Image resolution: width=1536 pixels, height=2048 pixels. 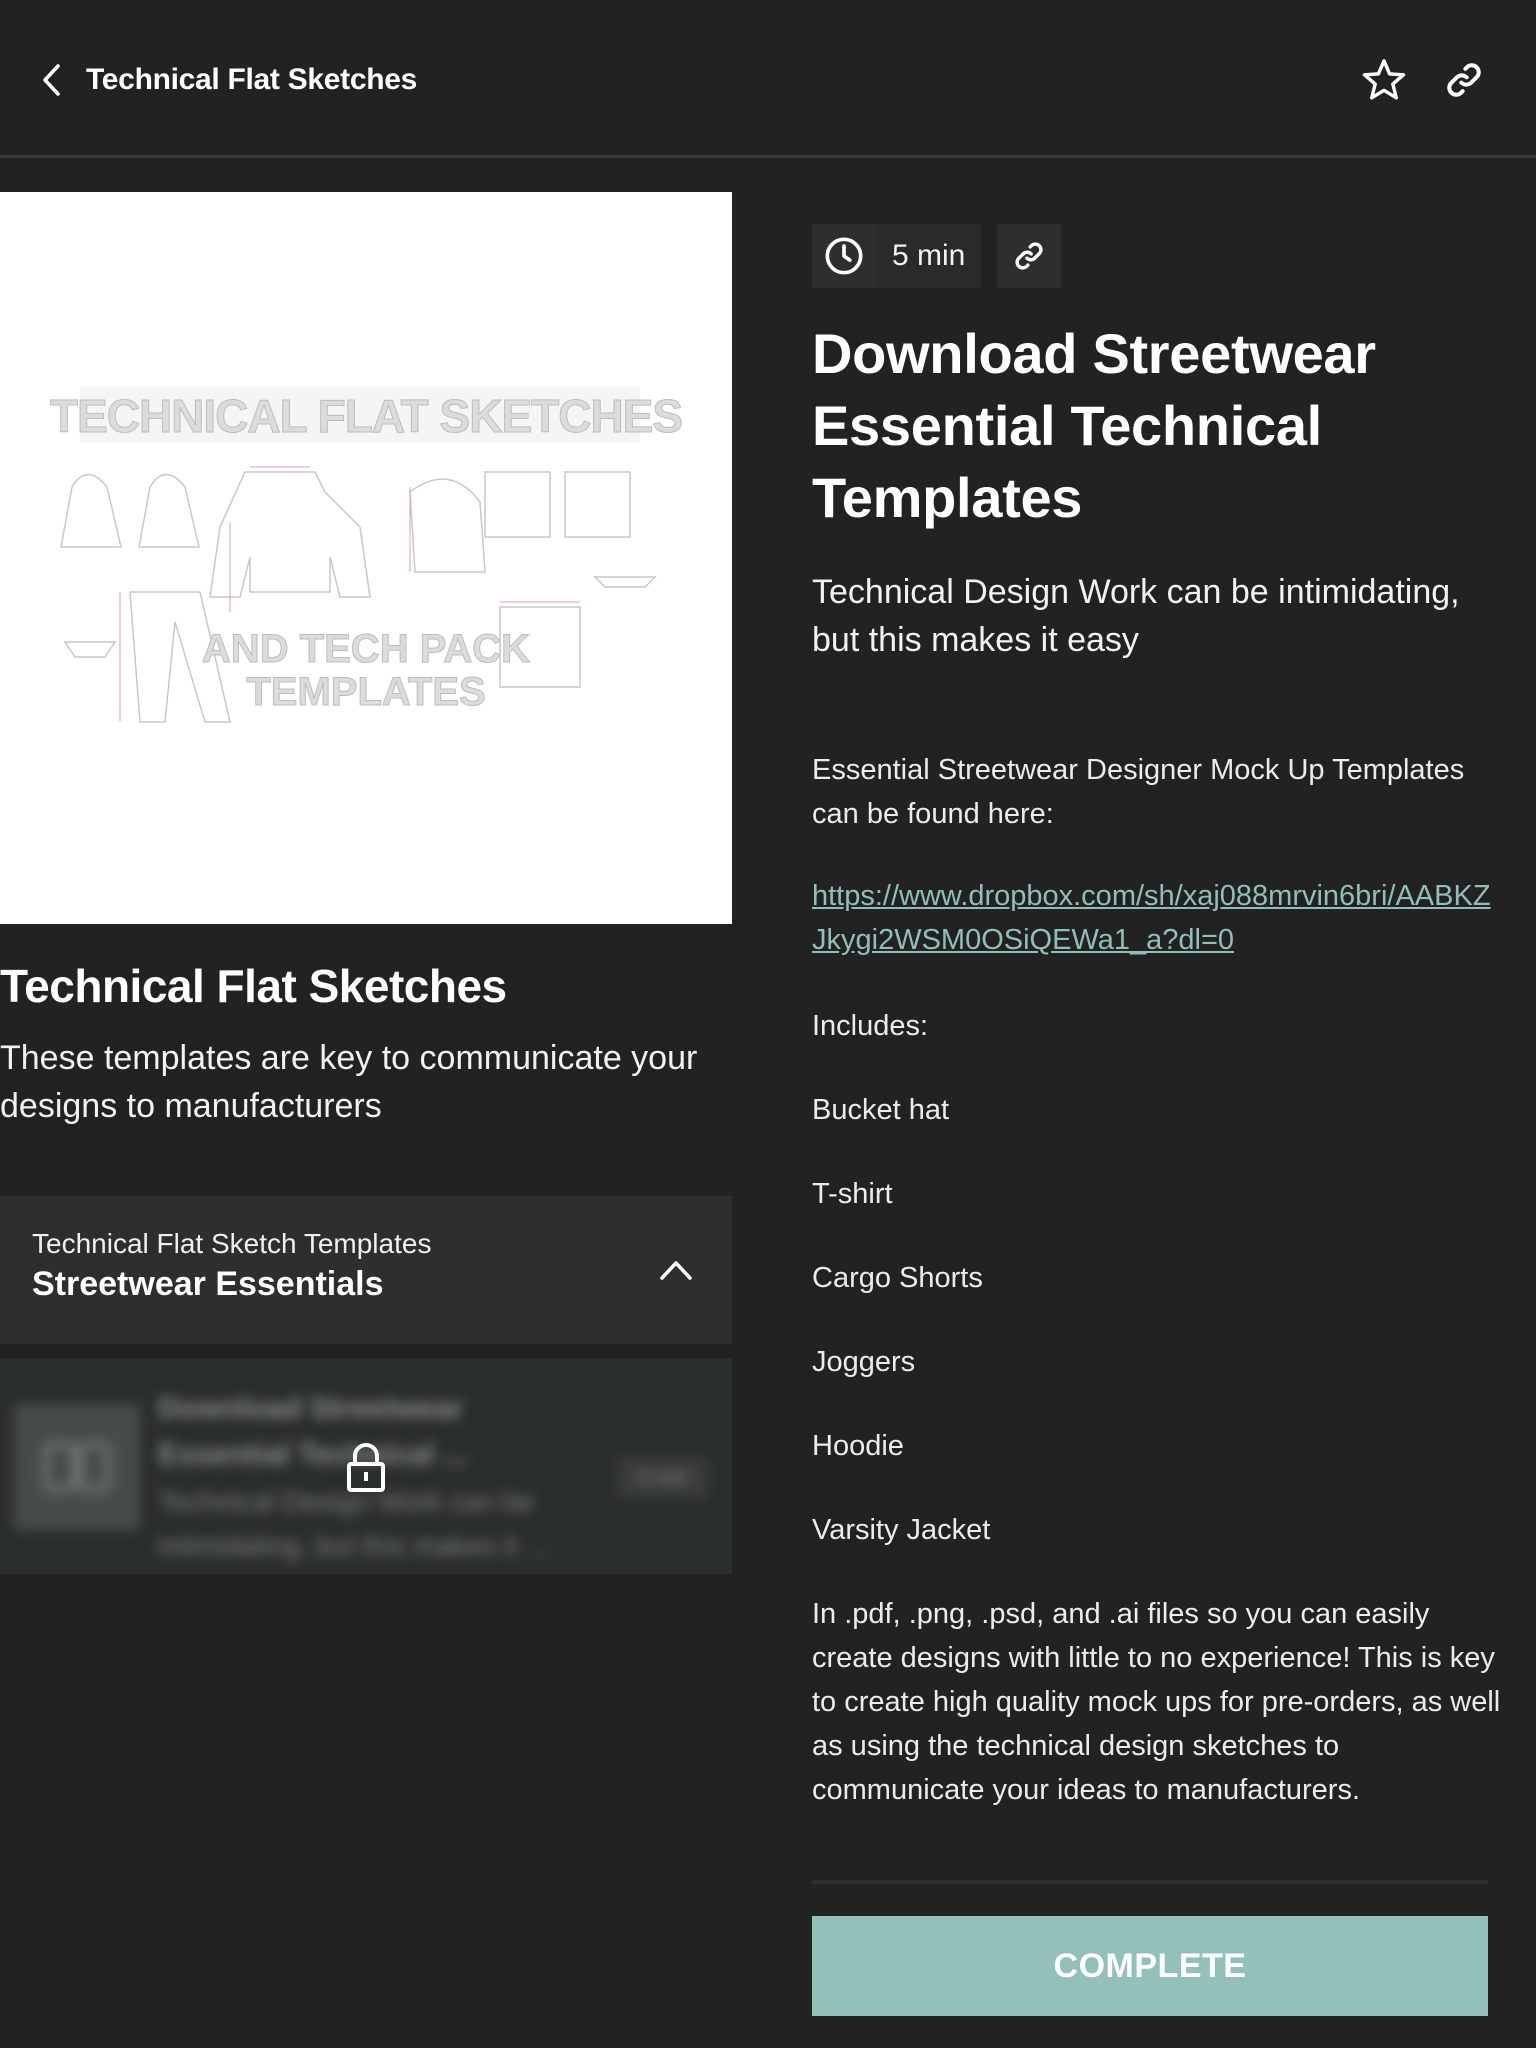 What do you see at coordinates (253, 986) in the screenshot?
I see `course-title: Technical Flat Sketches` at bounding box center [253, 986].